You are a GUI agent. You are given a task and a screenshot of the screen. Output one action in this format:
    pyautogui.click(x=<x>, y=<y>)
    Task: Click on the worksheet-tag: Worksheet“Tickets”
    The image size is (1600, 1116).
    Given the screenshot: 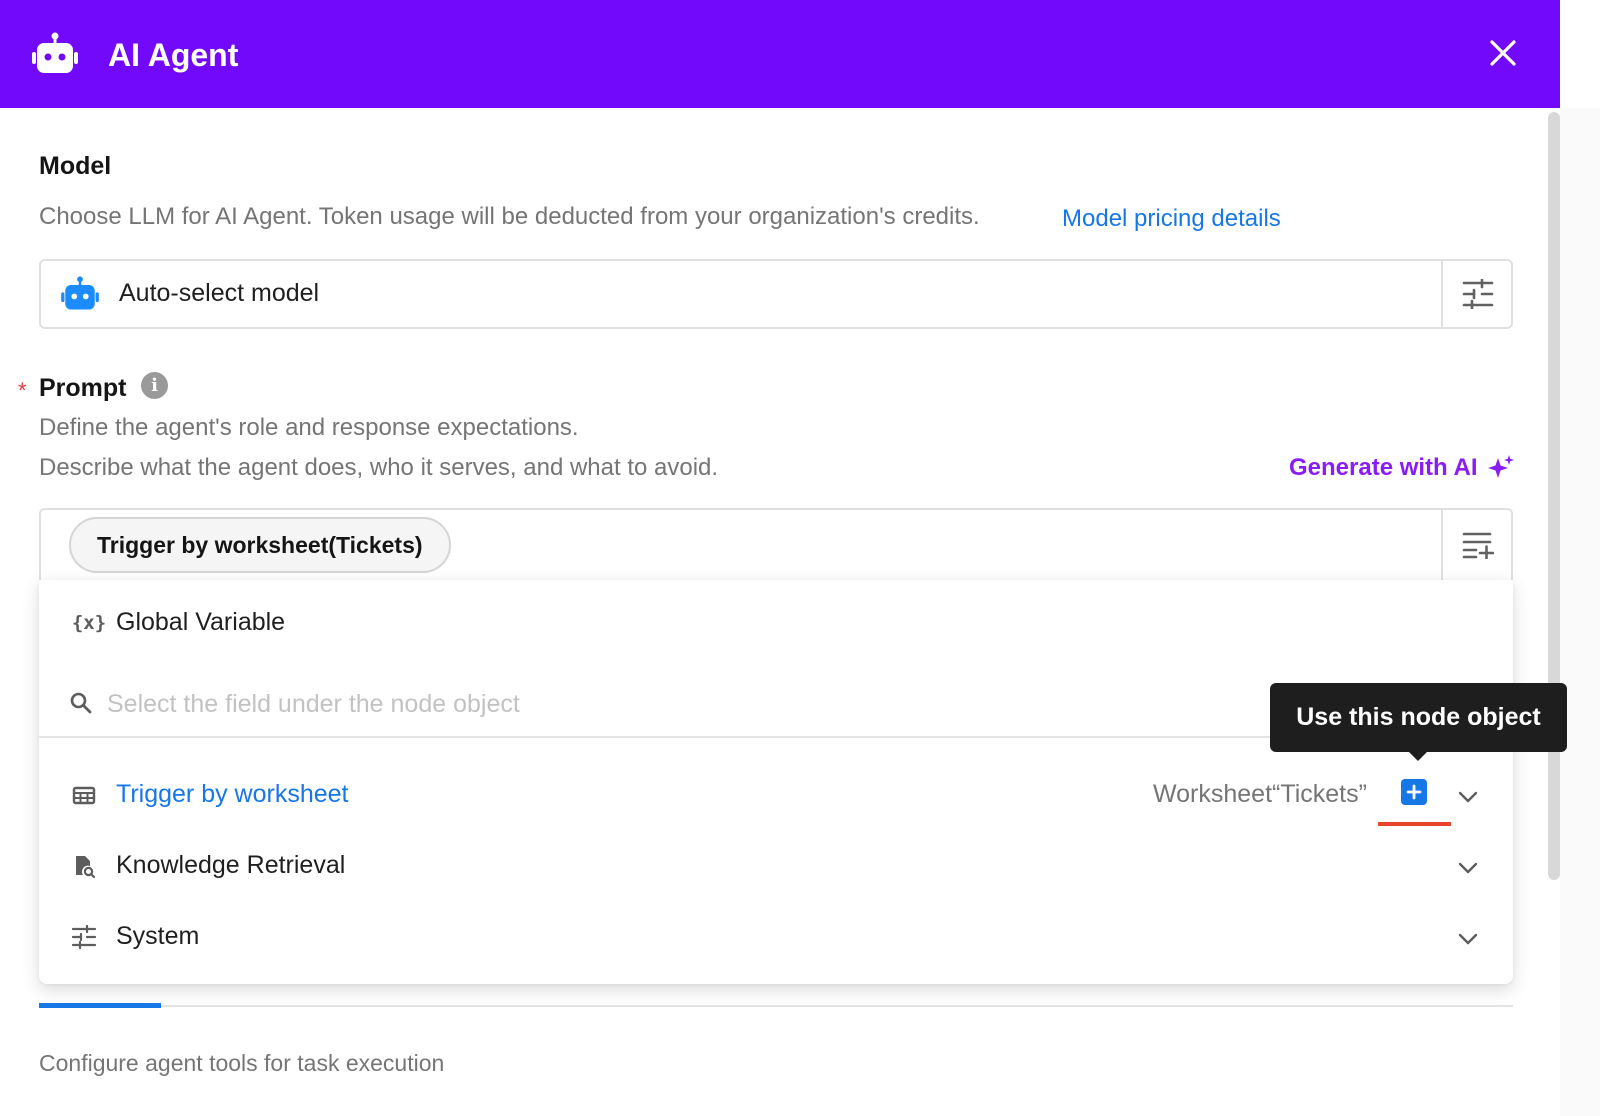 What is the action you would take?
    pyautogui.click(x=1260, y=794)
    